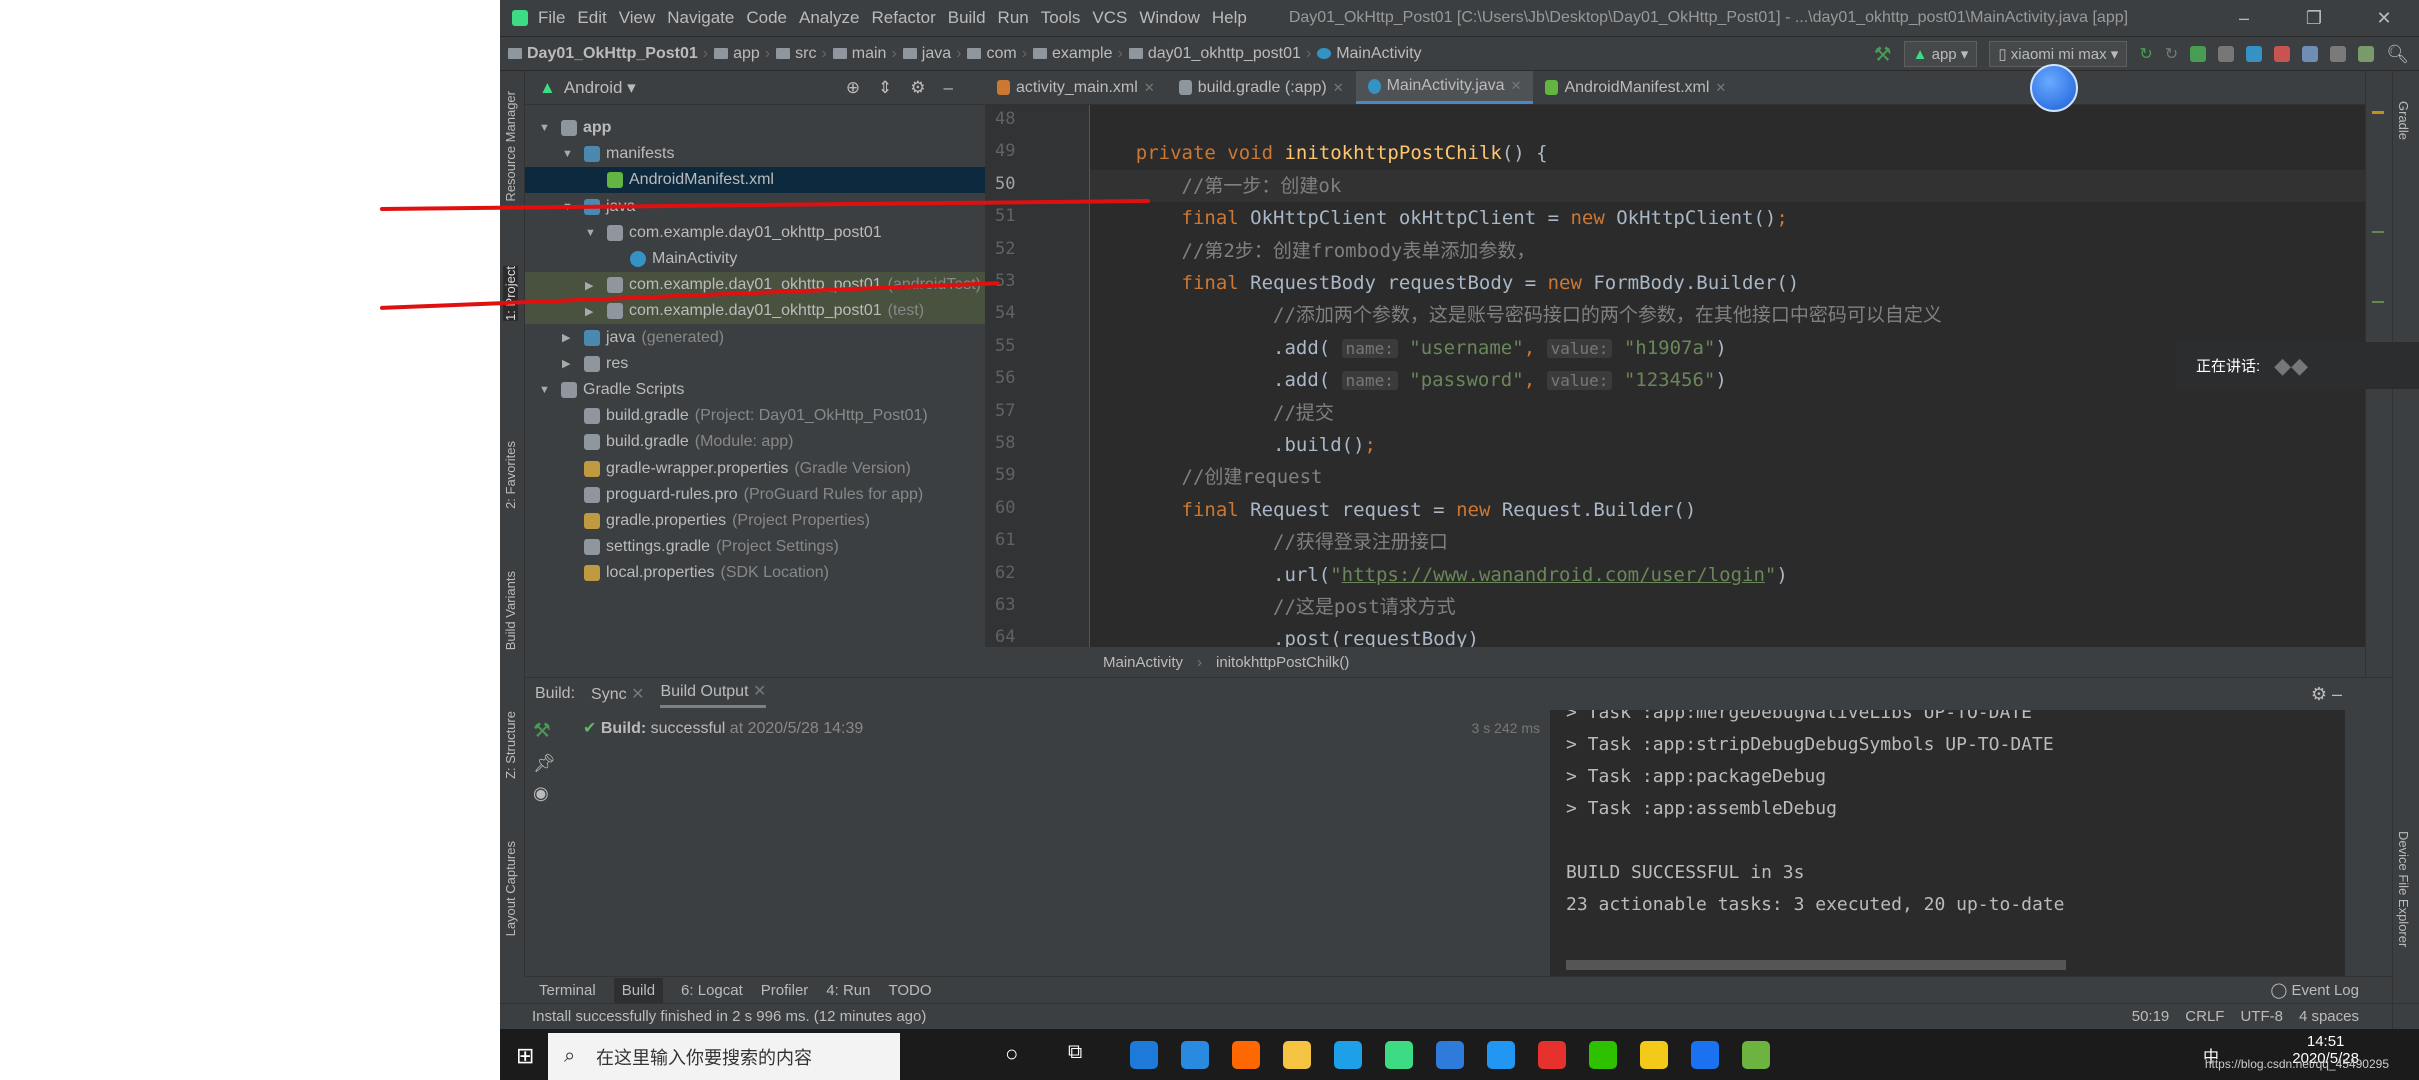 The width and height of the screenshot is (2419, 1080). I want to click on youdao-icon, so click(1552, 1055).